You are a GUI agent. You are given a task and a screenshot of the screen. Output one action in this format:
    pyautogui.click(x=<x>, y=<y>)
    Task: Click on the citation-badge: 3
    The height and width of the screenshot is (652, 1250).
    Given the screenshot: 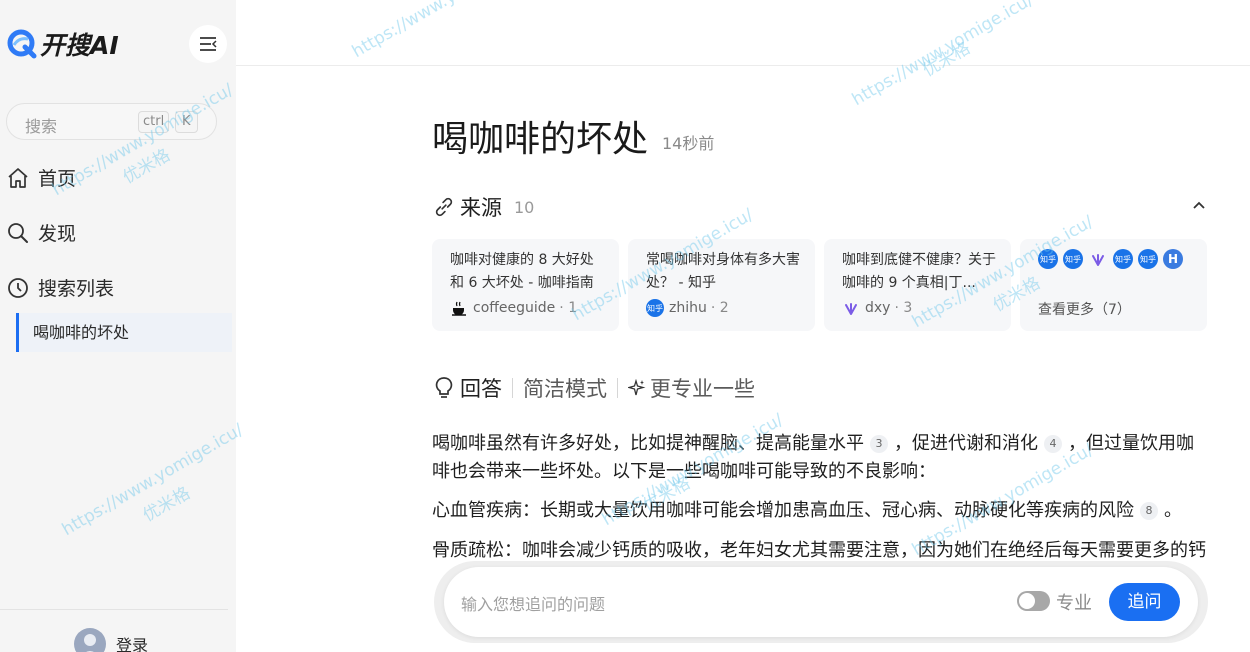 What is the action you would take?
    pyautogui.click(x=879, y=444)
    